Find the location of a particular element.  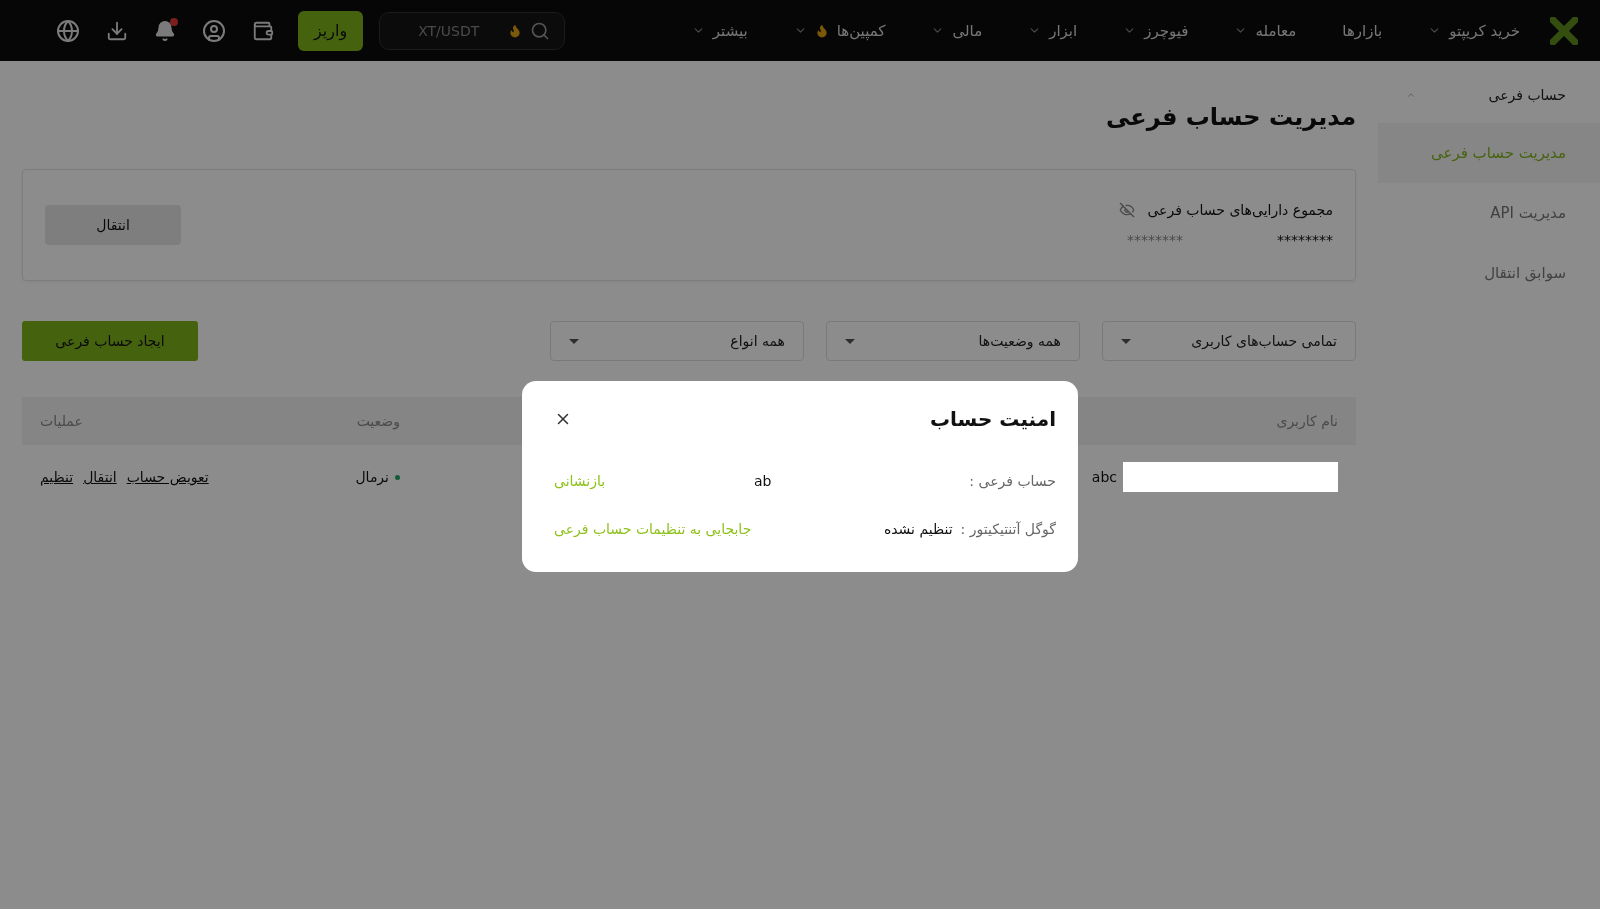

chevron-up-icon is located at coordinates (1411, 95).